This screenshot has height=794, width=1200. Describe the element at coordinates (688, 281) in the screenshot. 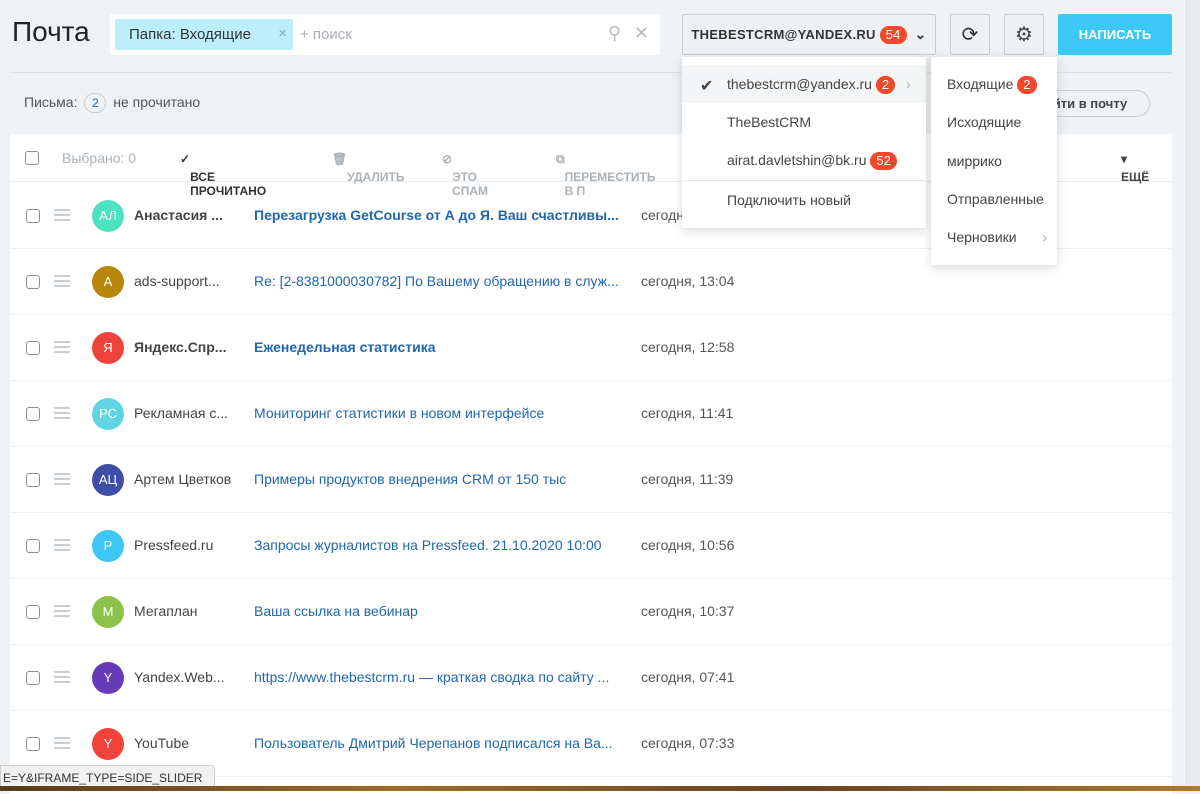

I see `date: сегодня, 13:04` at that location.